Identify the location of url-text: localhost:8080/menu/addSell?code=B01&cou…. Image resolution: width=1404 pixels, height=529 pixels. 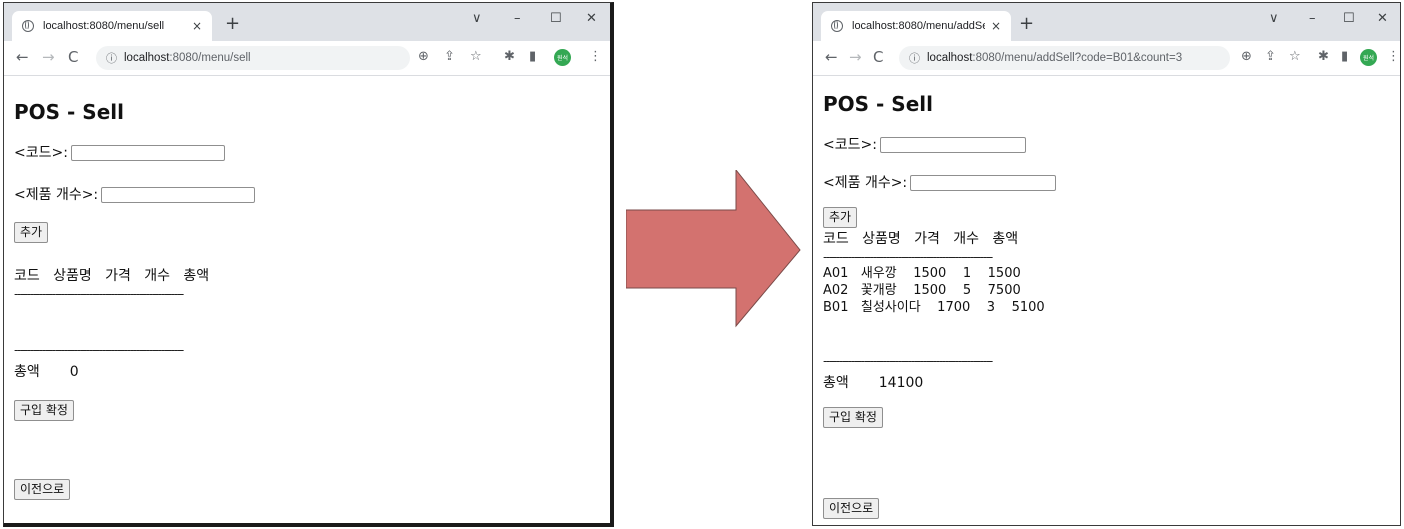
(1055, 58).